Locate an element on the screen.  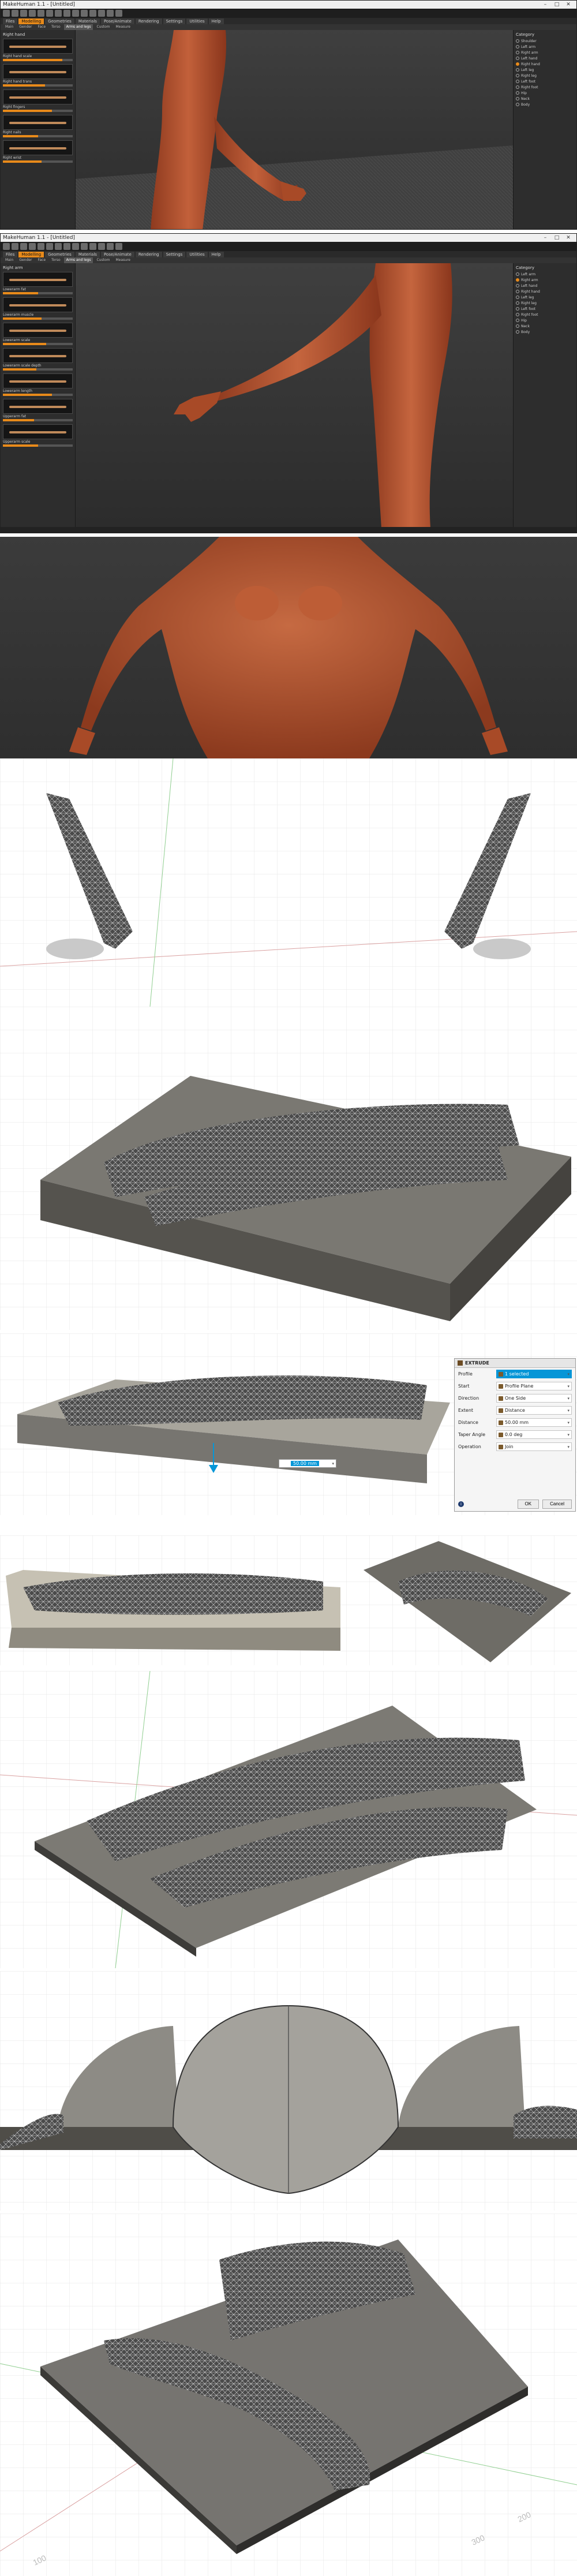
row-value-field: 1 selected ▾ is located at coordinates (534, 1374).